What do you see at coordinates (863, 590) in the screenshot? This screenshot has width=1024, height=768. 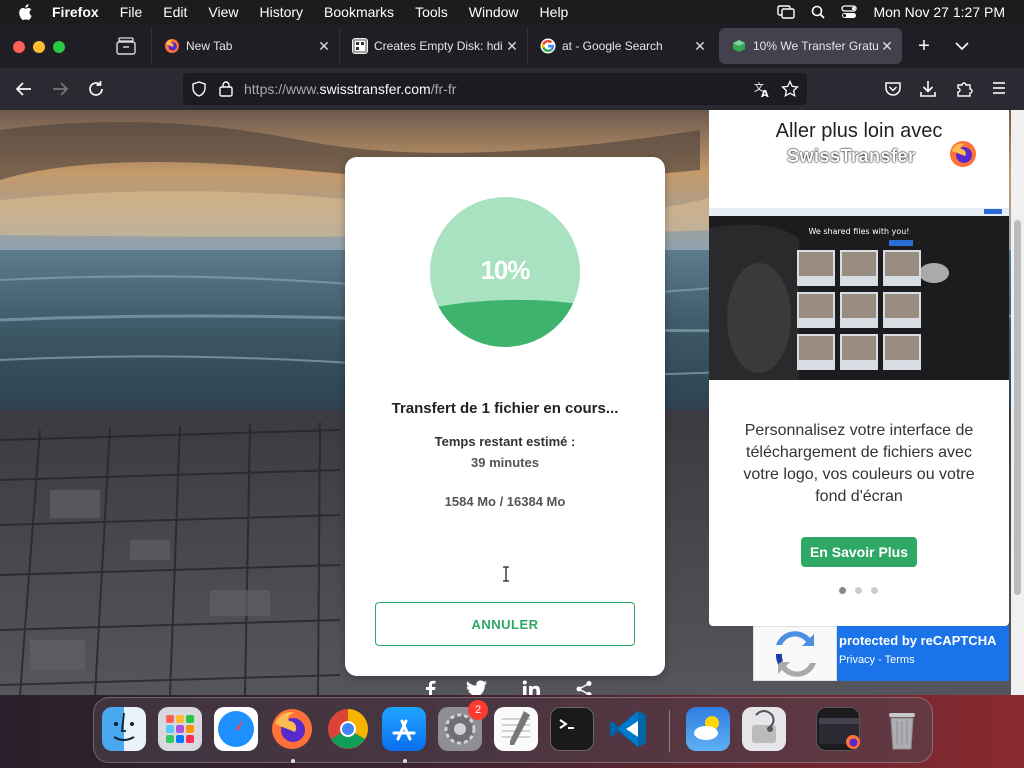 I see `carousel-dots` at bounding box center [863, 590].